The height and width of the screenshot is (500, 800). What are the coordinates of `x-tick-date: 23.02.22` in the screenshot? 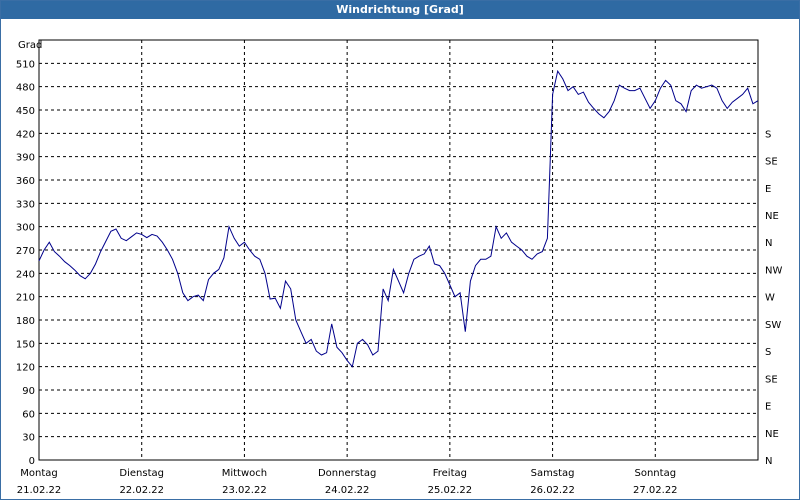 It's located at (244, 490).